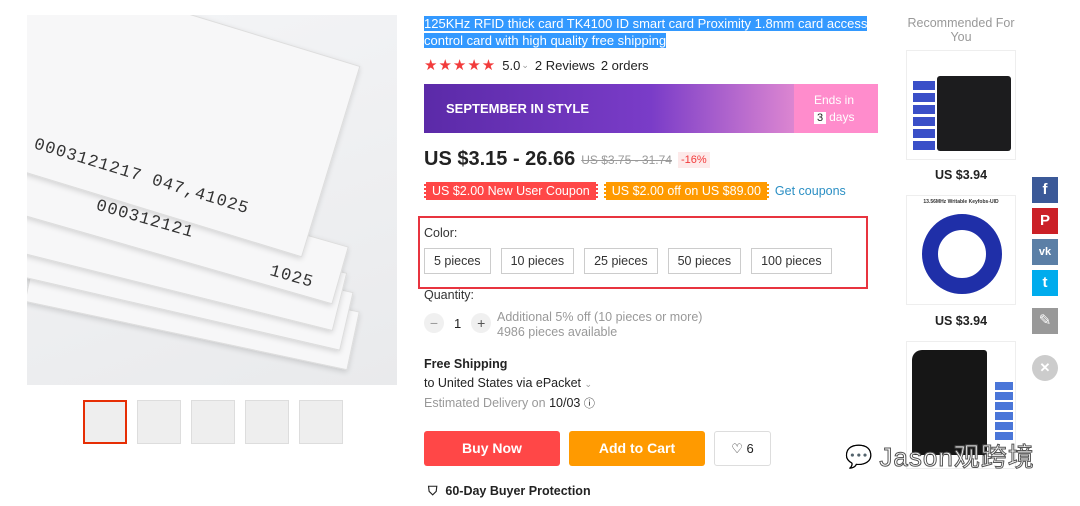  I want to click on current-price: US $3.15 - 26.66, so click(500, 159).